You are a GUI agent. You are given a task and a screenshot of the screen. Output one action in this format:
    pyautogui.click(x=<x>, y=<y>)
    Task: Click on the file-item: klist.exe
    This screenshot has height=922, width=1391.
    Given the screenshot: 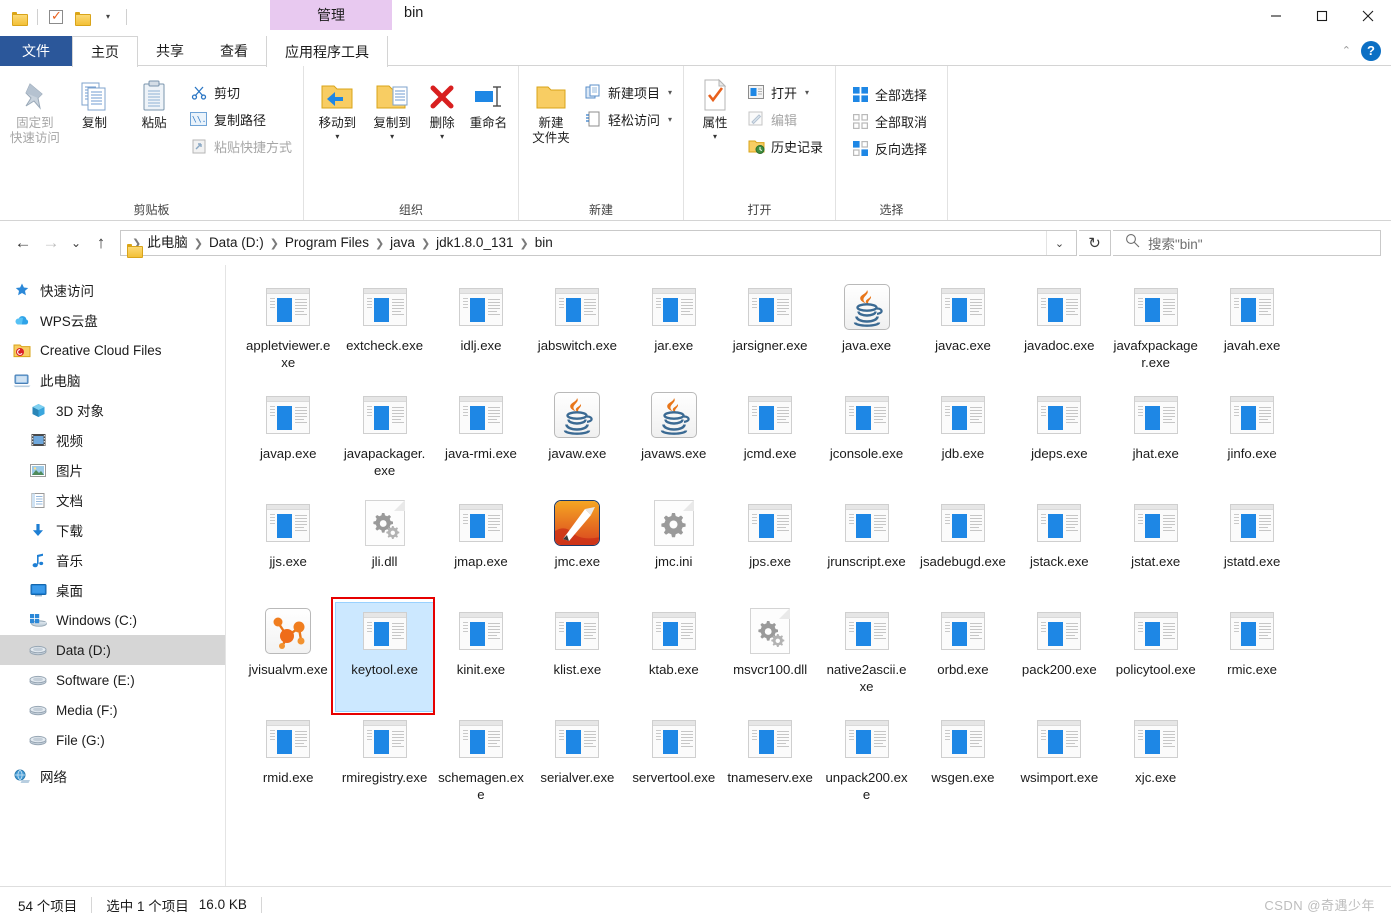 What is the action you would take?
    pyautogui.click(x=577, y=657)
    